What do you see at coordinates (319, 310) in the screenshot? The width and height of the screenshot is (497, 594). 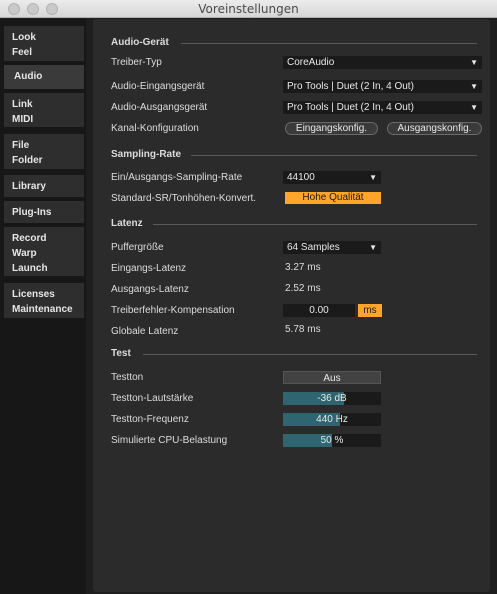 I see `driver-compensation-input: 0.00` at bounding box center [319, 310].